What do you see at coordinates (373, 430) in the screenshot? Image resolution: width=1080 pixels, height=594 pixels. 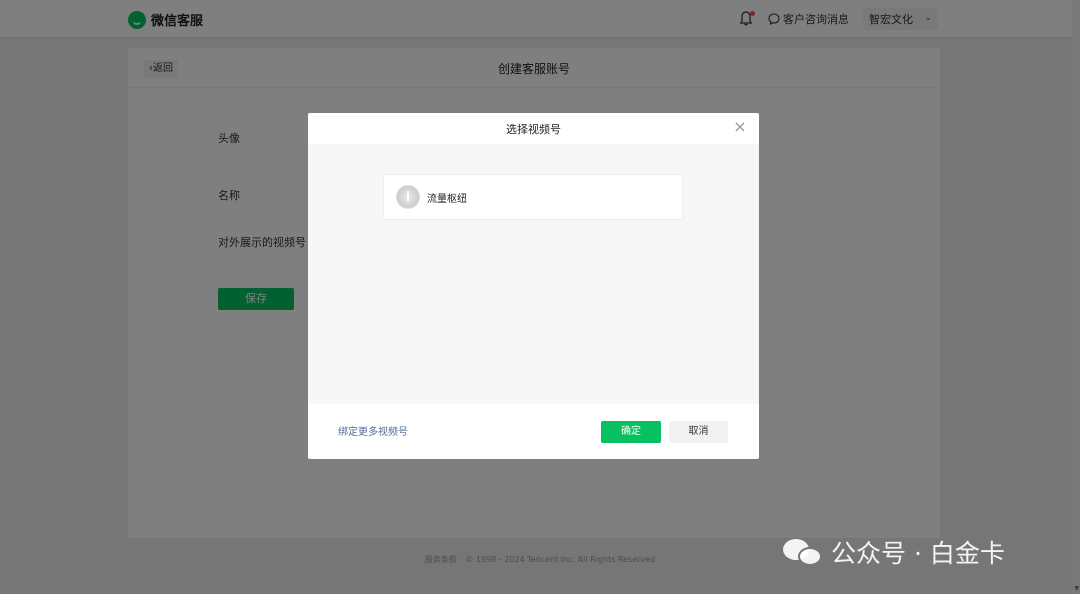 I see `bind-more-link: 绑定更多视频号` at bounding box center [373, 430].